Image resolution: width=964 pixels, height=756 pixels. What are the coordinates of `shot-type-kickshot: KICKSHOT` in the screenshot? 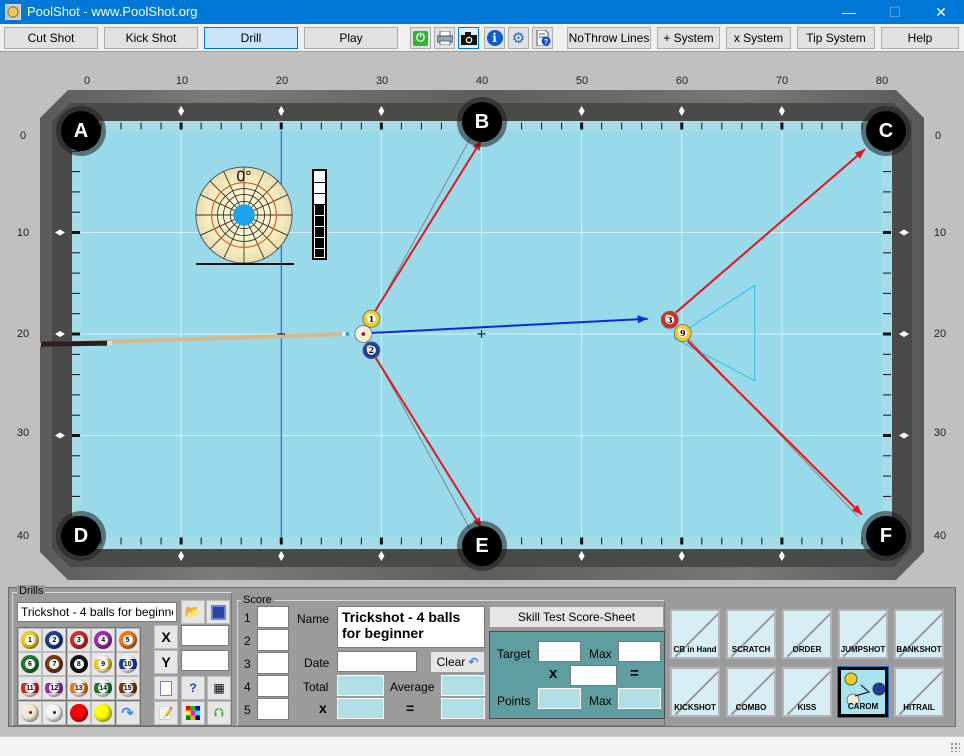 It's located at (695, 692).